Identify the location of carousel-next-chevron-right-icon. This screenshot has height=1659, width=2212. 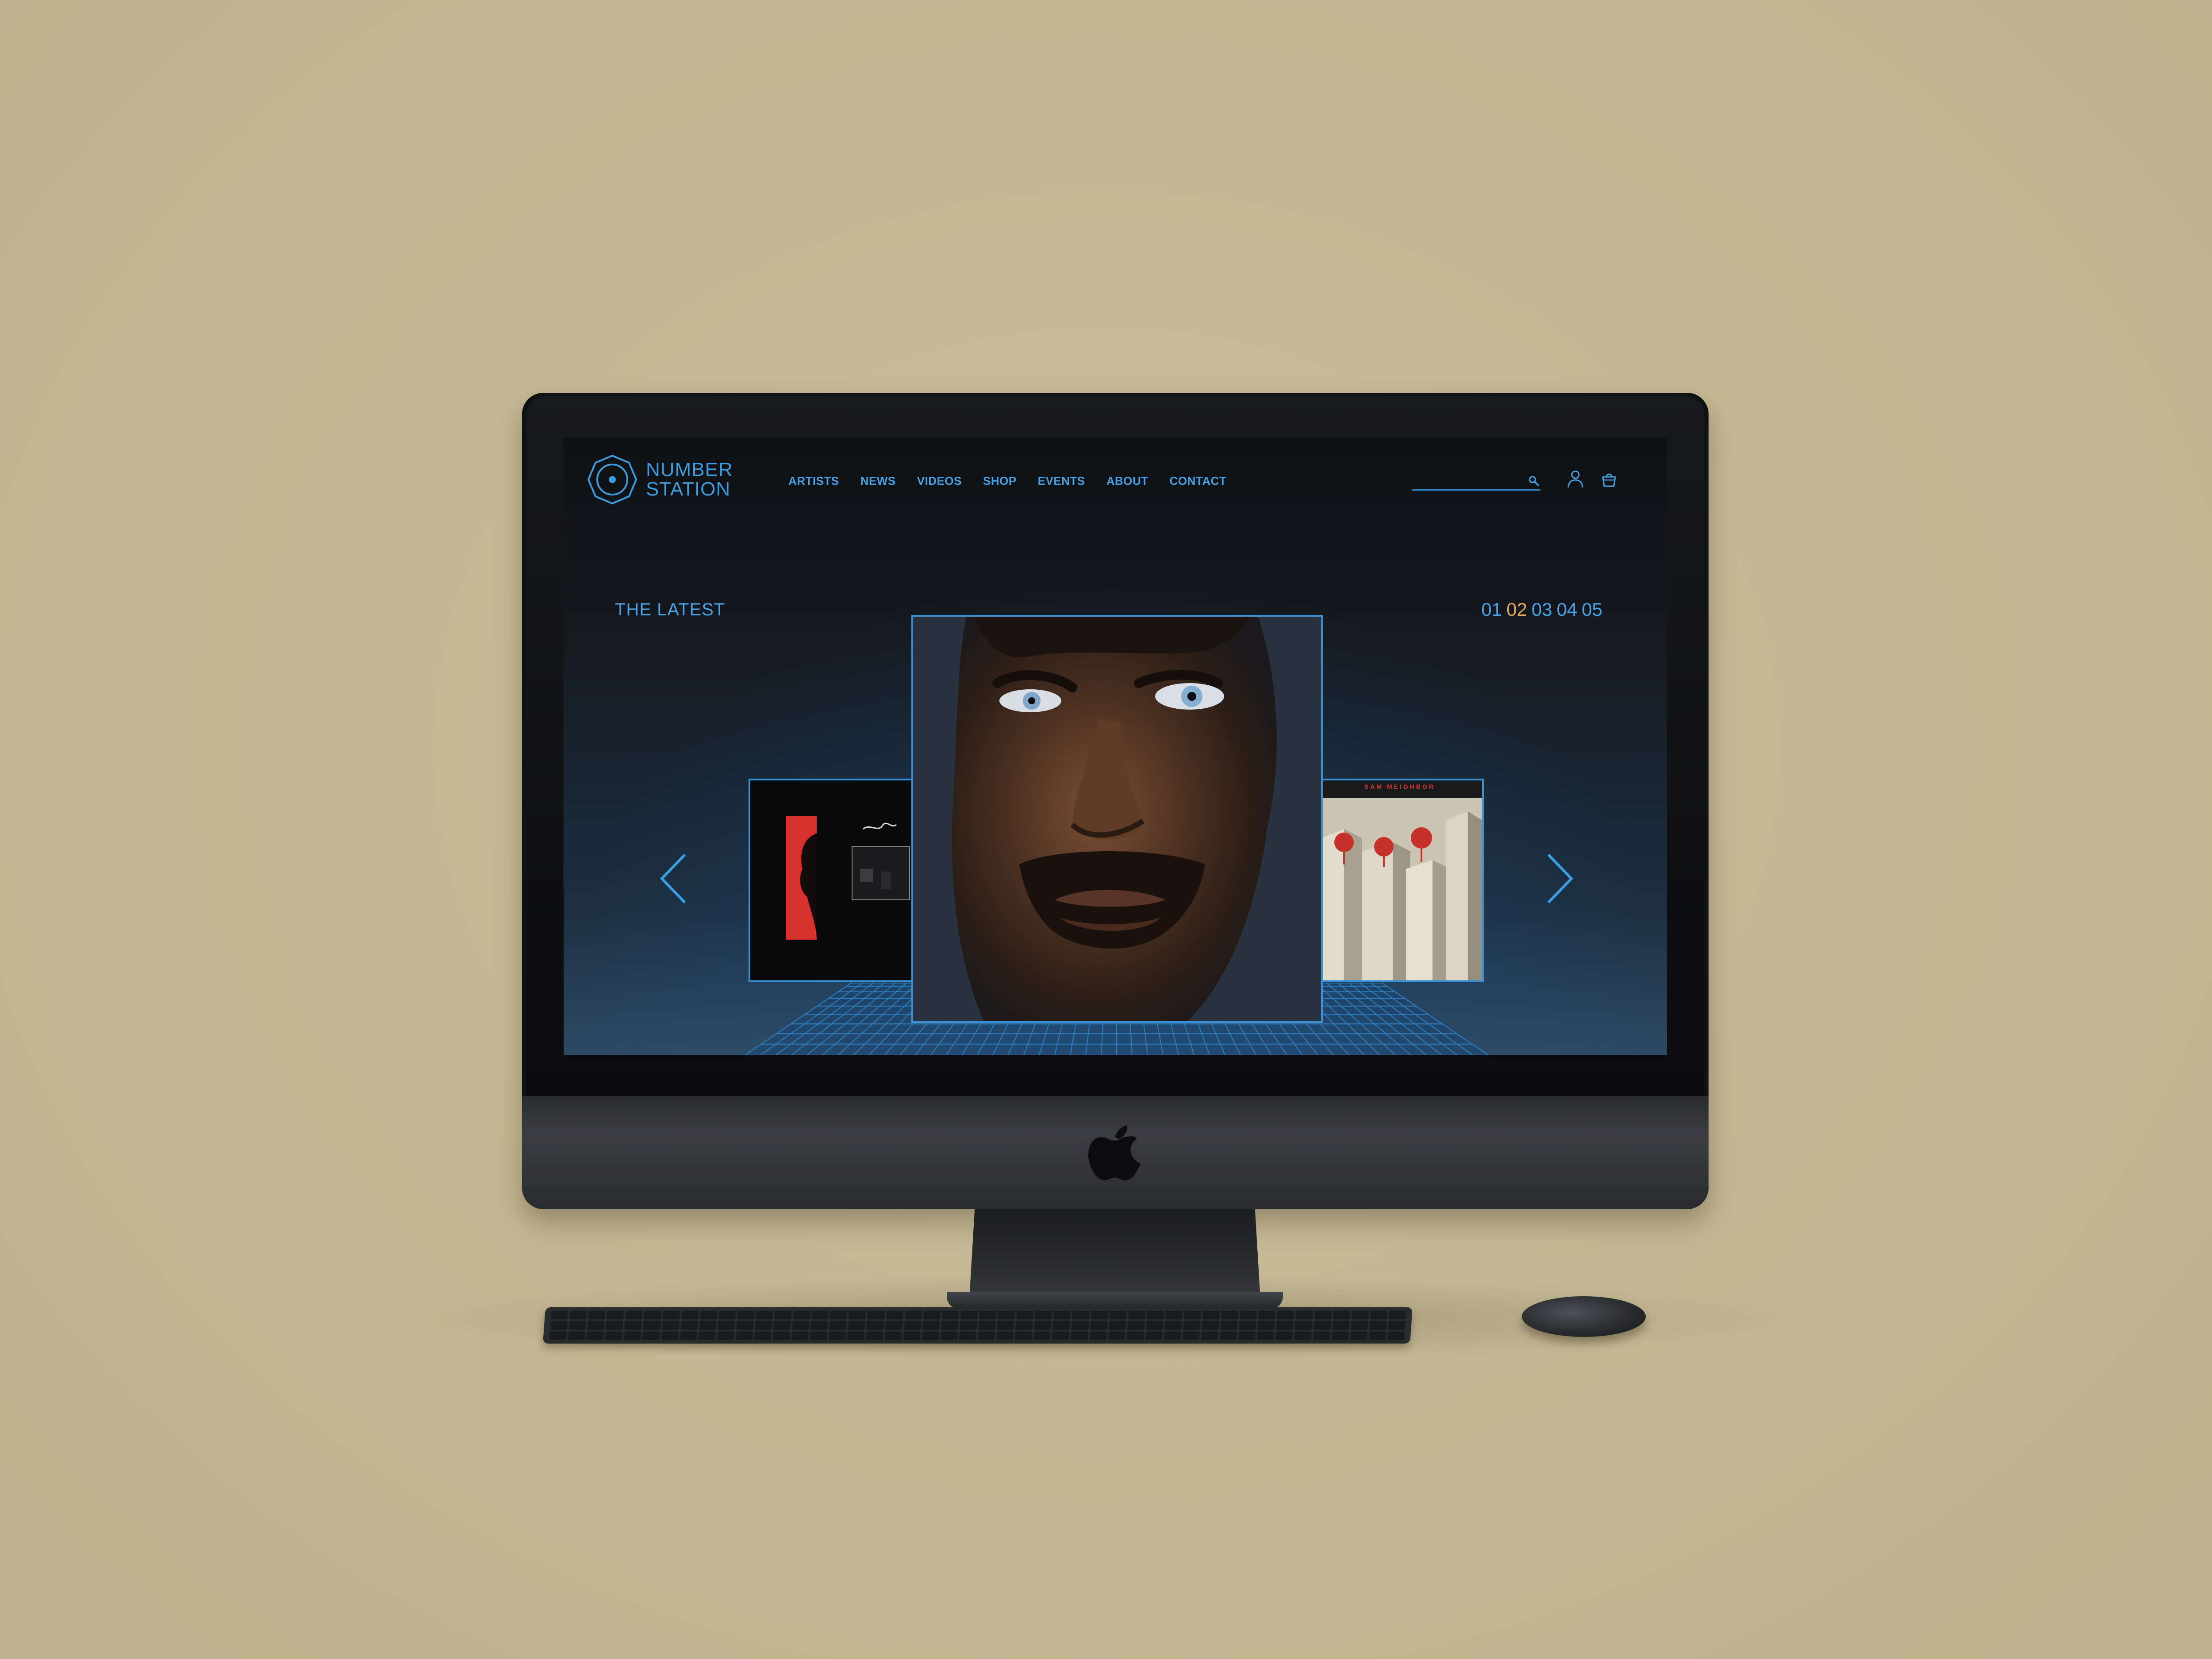
(1560, 879).